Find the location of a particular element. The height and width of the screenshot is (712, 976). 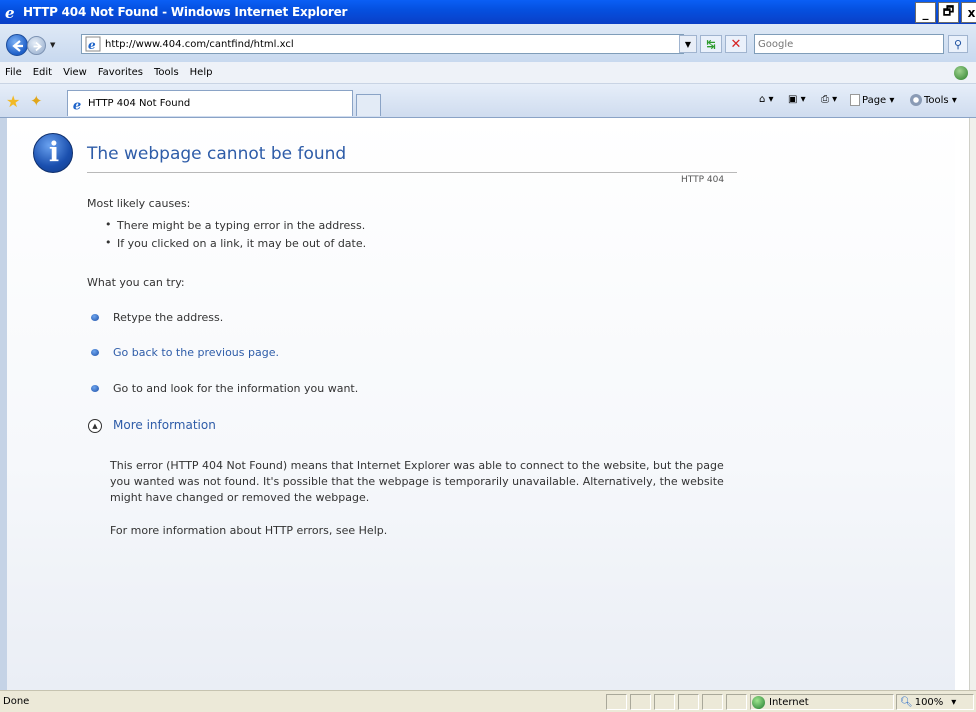

search-input is located at coordinates (849, 44).